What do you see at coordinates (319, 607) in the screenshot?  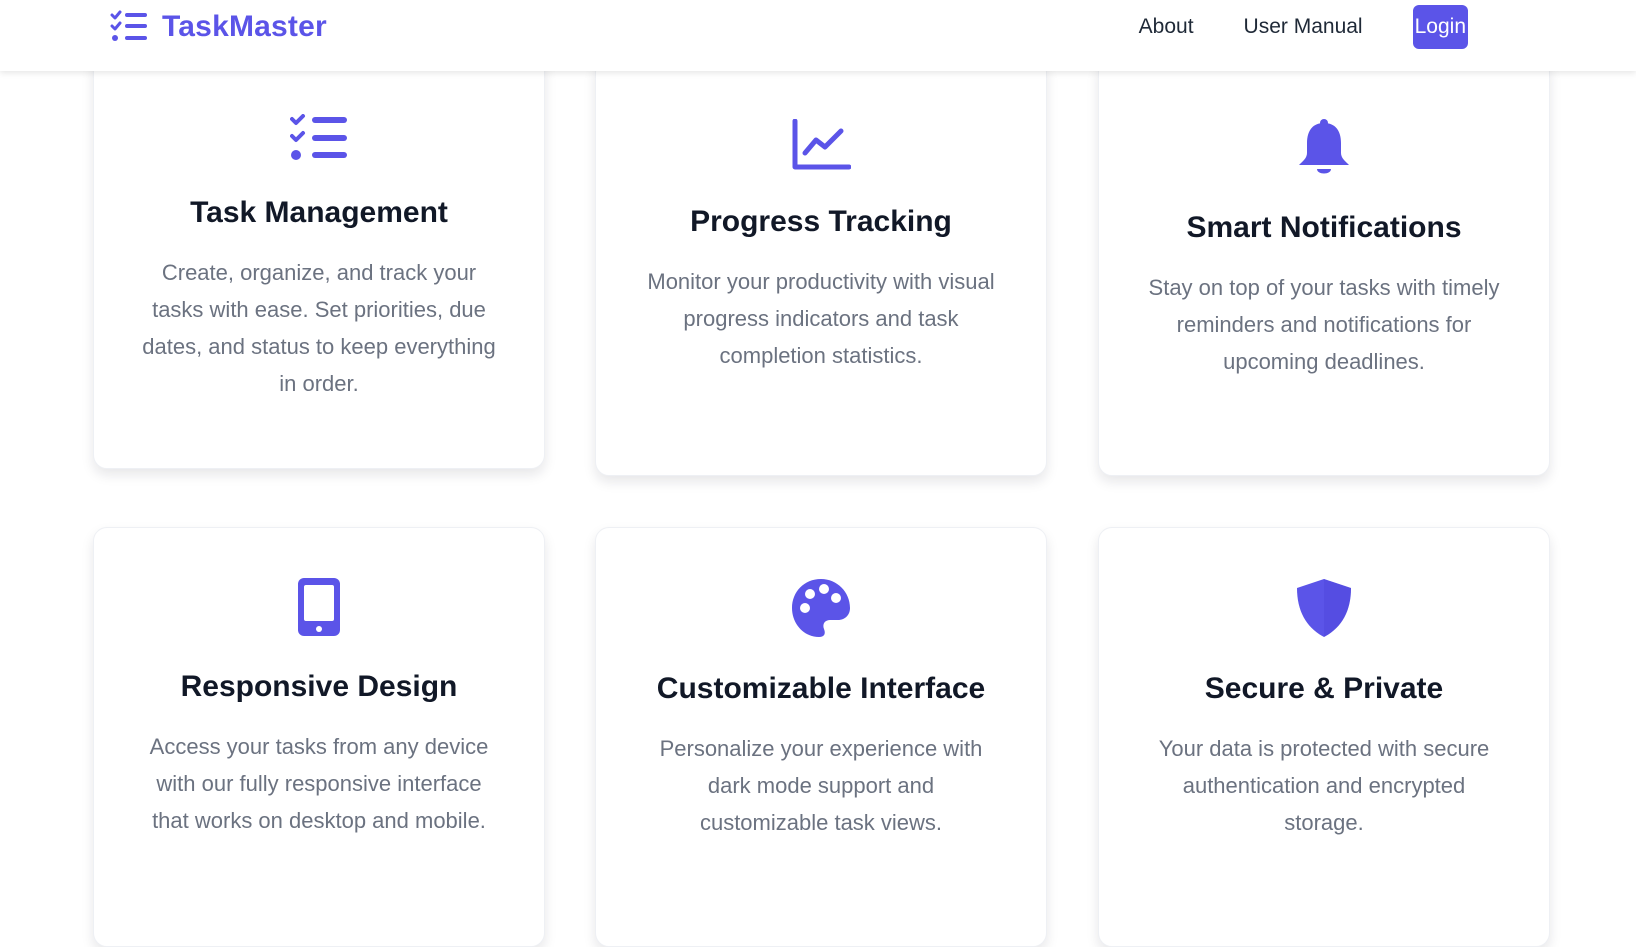 I see `mobile-phone-icon` at bounding box center [319, 607].